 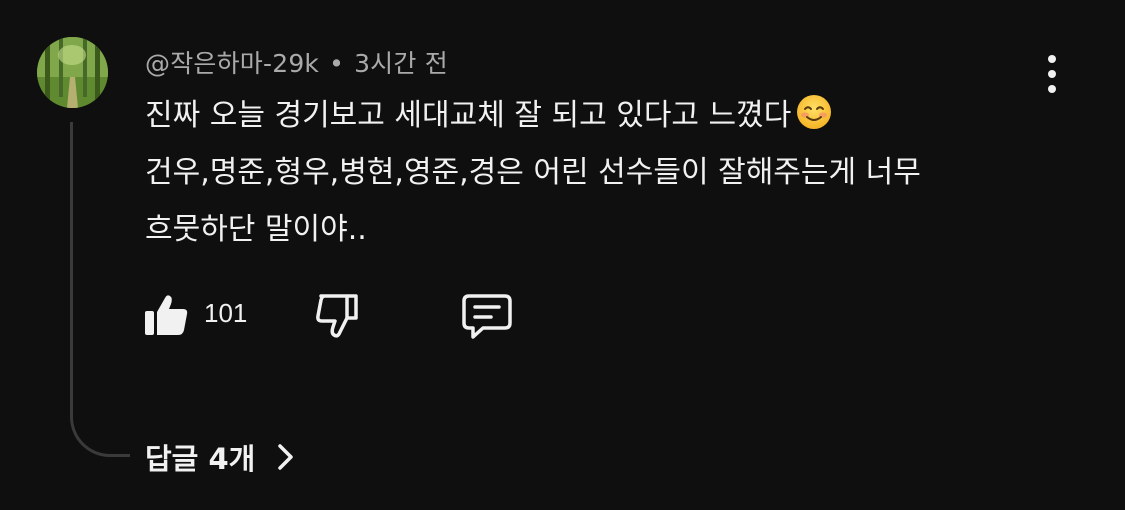 What do you see at coordinates (585, 115) in the screenshot?
I see `comment-text-line-1: 진짜 오늘 경기보고 세대교체 잘 되고 있다고 느꼈다` at bounding box center [585, 115].